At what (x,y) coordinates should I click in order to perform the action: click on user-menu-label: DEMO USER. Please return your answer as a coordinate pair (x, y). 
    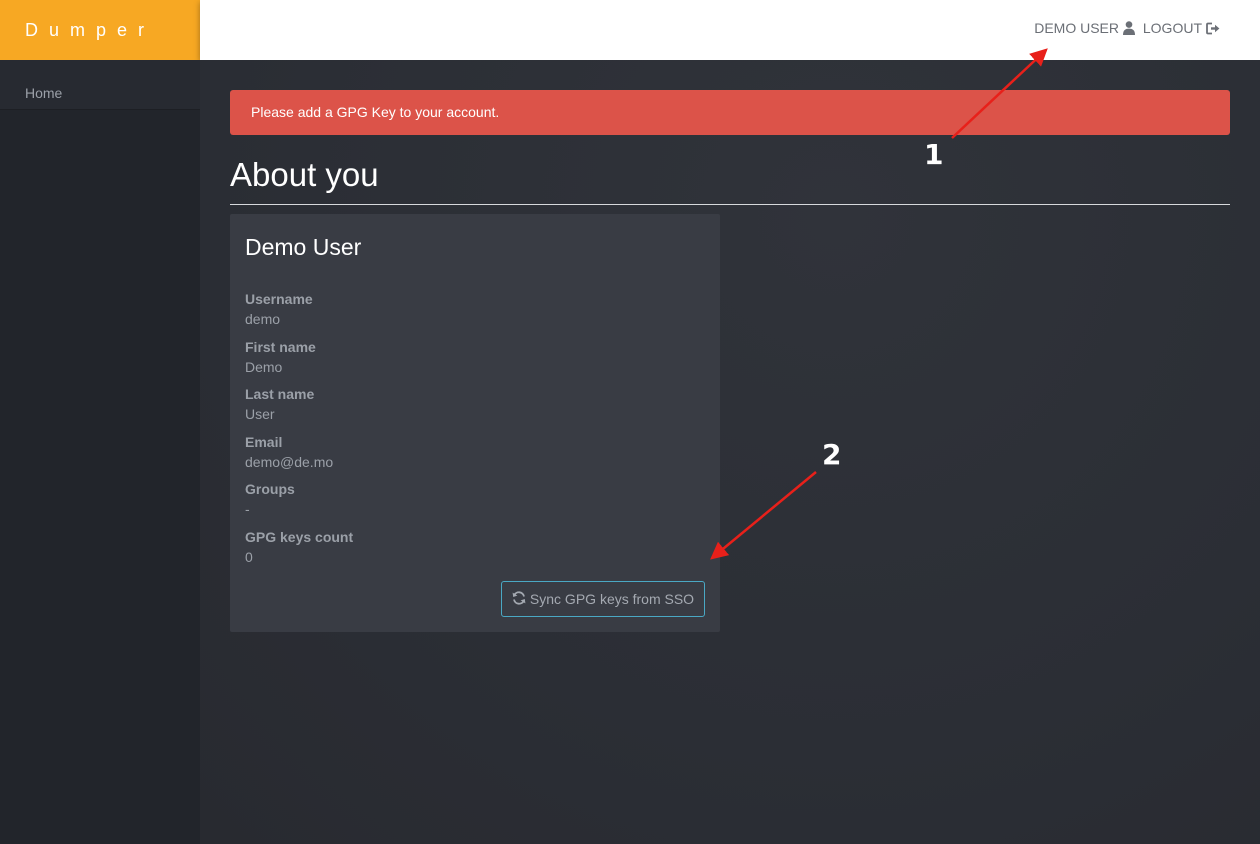
    Looking at the image, I should click on (1076, 28).